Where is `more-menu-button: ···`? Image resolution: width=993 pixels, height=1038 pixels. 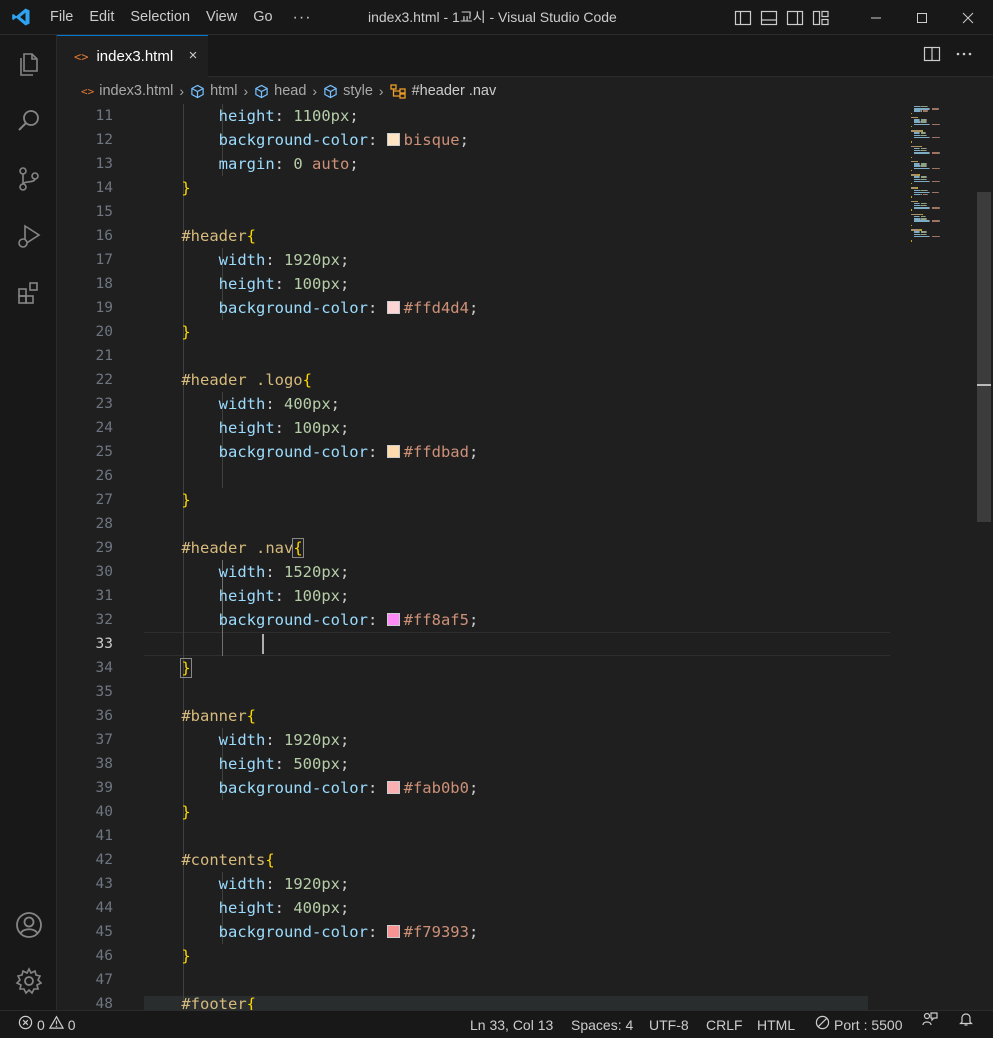 more-menu-button: ··· is located at coordinates (302, 17).